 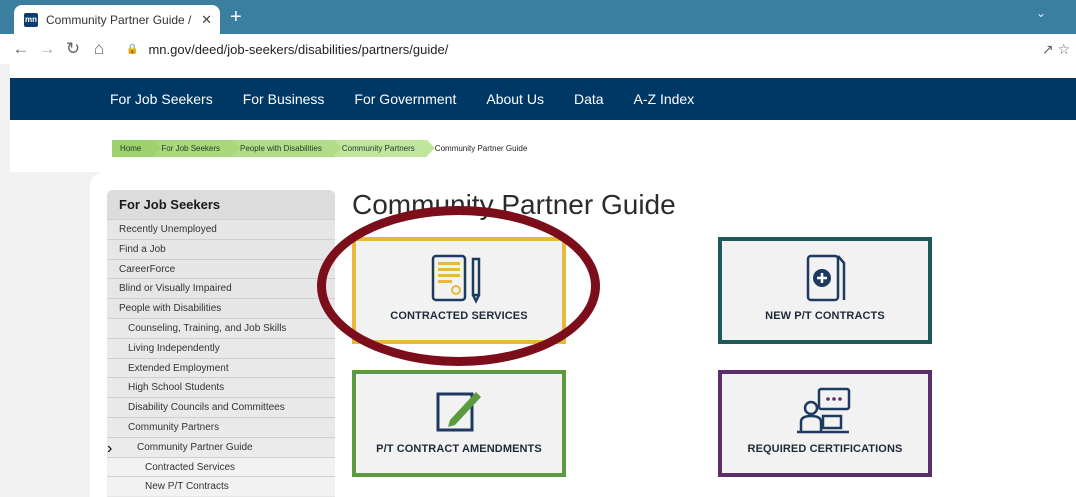 I want to click on nav-about-us: About Us, so click(x=515, y=99).